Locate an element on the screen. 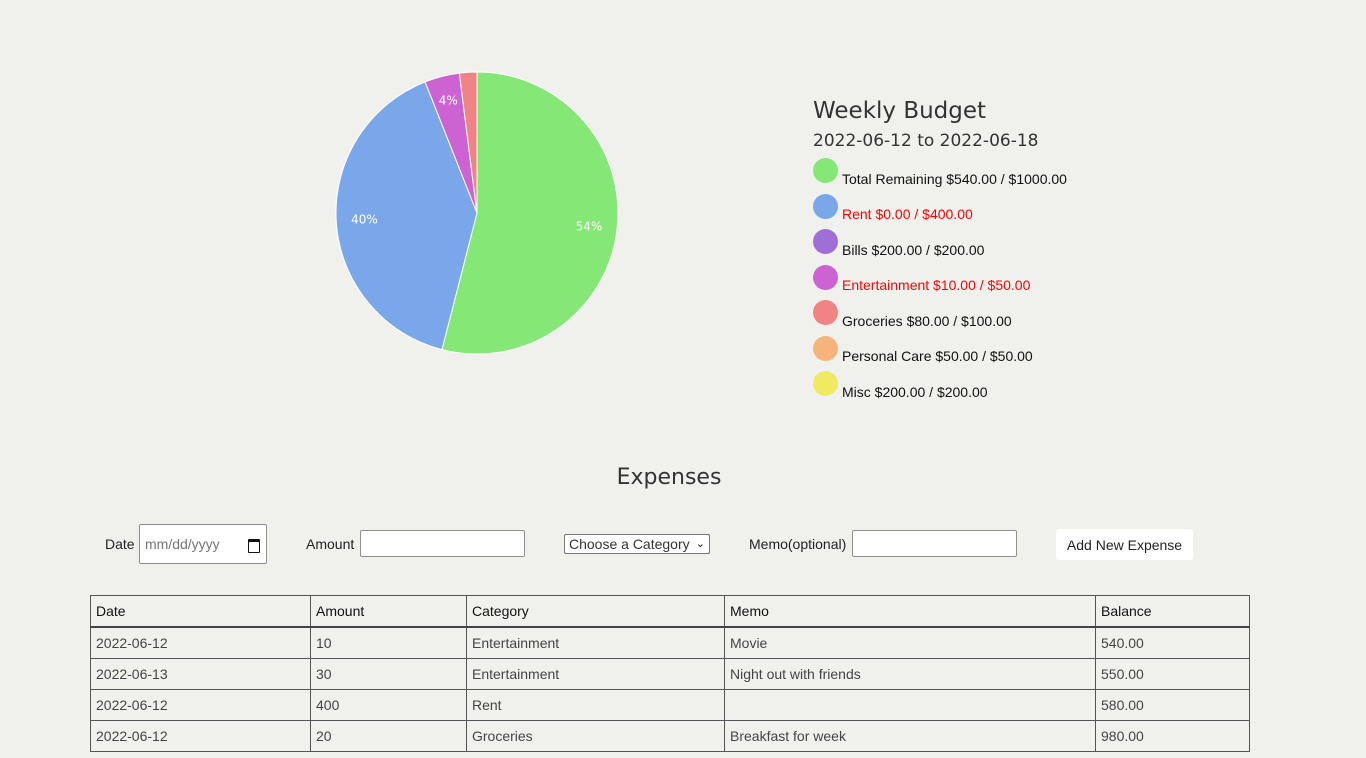  budget-pie-chart: 54% 40% 4% is located at coordinates (477, 213).